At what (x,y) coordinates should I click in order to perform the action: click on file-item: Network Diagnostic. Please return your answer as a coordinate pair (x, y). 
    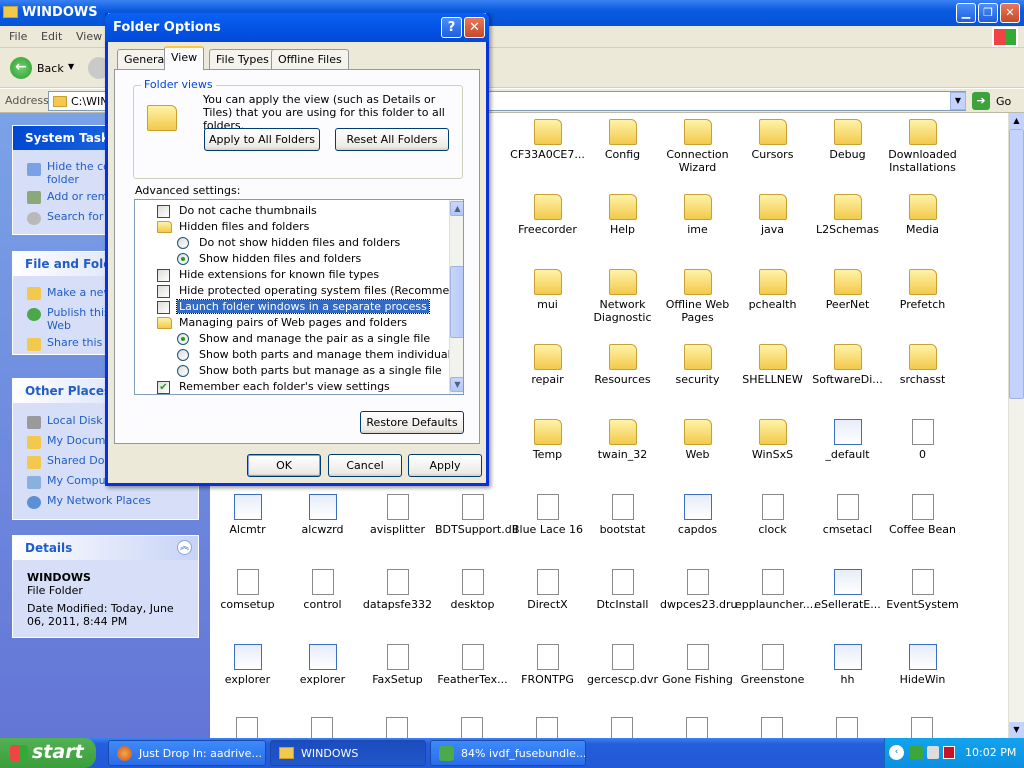
    Looking at the image, I should click on (622, 296).